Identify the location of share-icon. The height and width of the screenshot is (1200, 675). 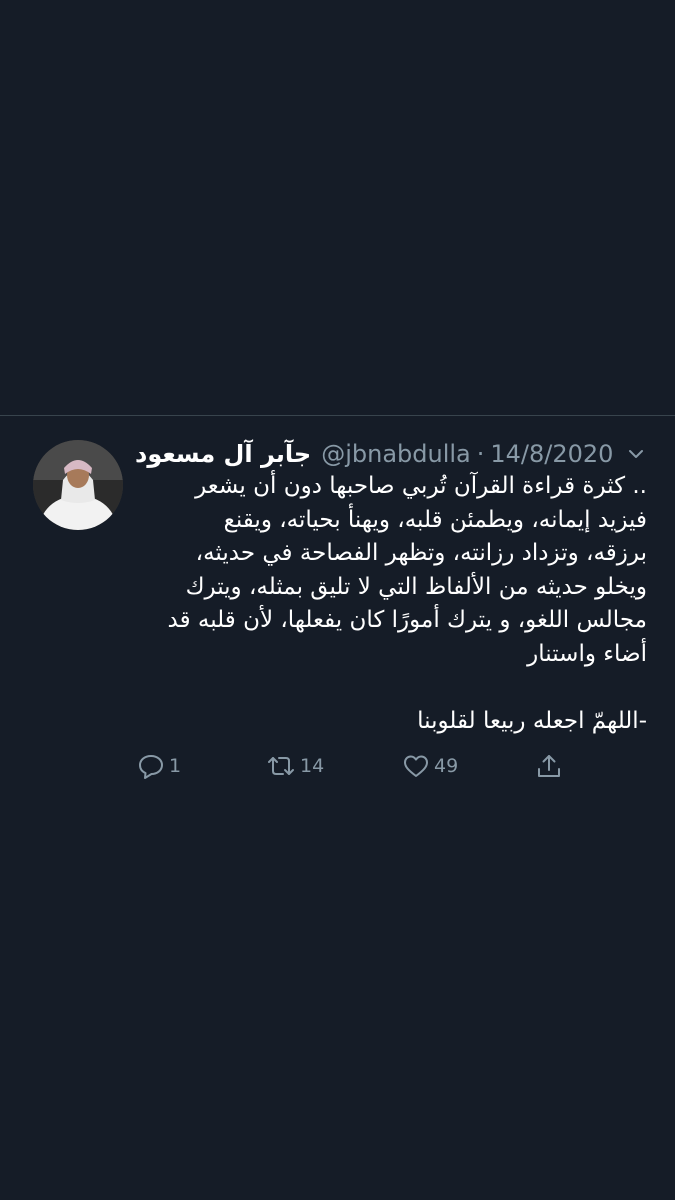
(549, 766).